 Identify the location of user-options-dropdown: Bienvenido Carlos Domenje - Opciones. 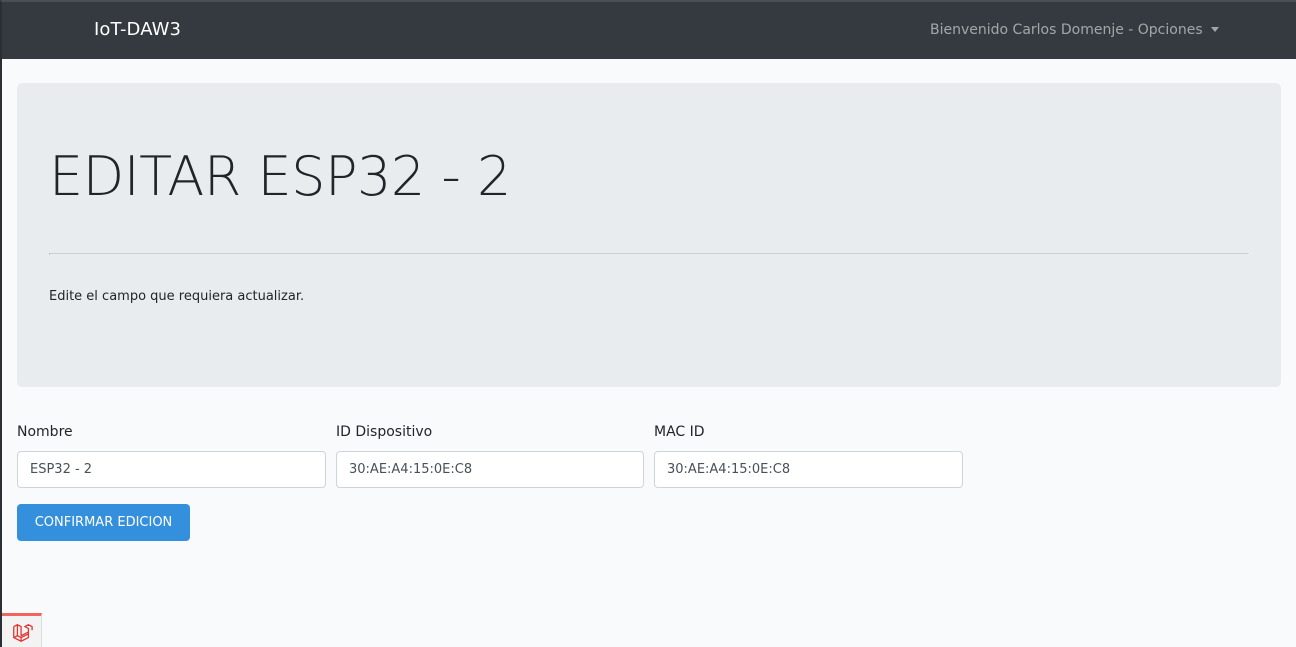
(1074, 30).